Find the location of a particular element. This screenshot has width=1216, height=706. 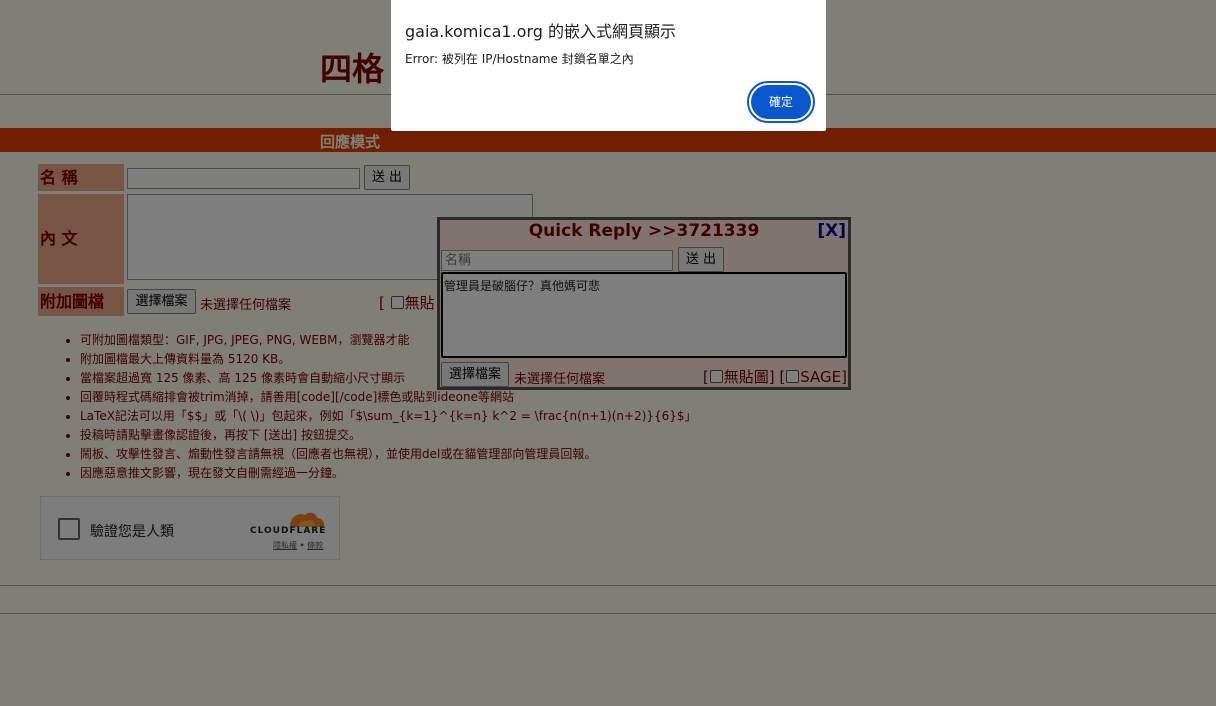

confirm-button: 確定 is located at coordinates (781, 102).